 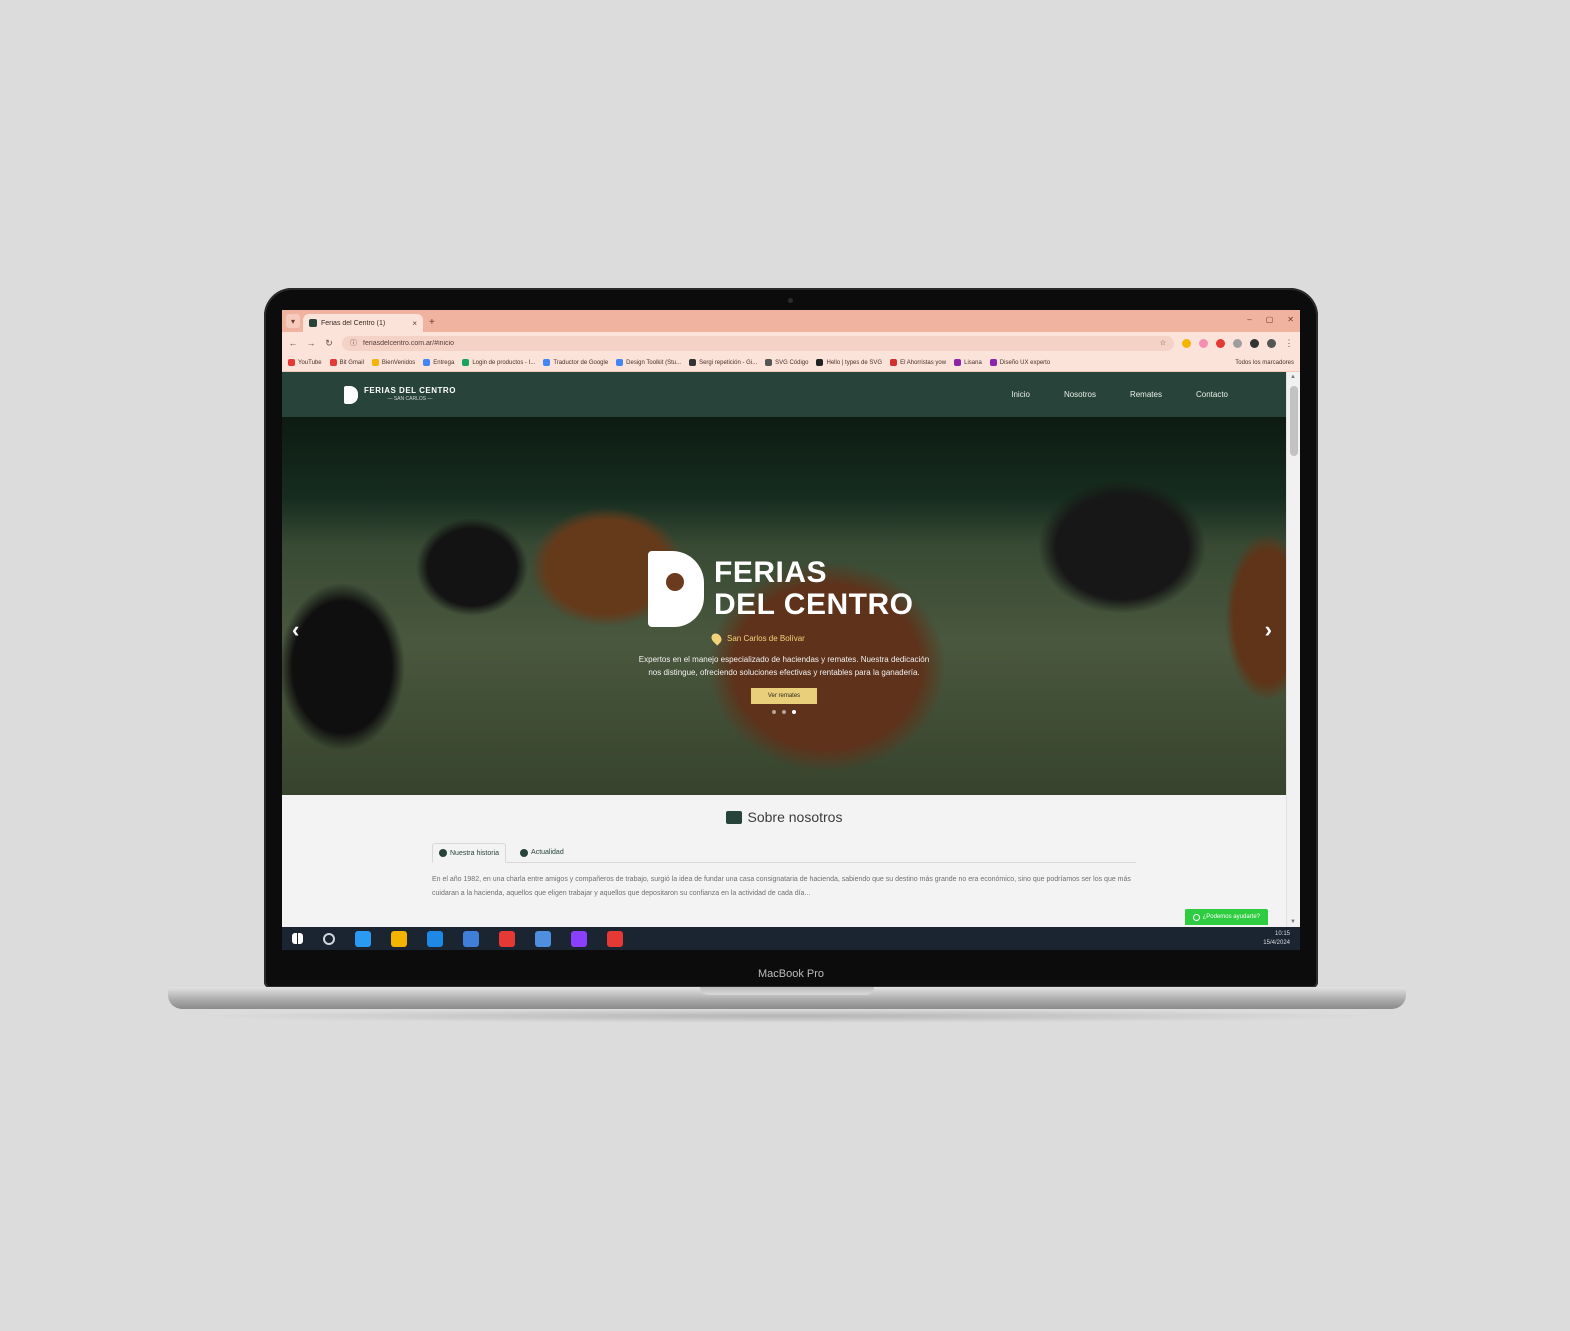 What do you see at coordinates (1289, 343) in the screenshot?
I see `menu-dots-icon: ⋮` at bounding box center [1289, 343].